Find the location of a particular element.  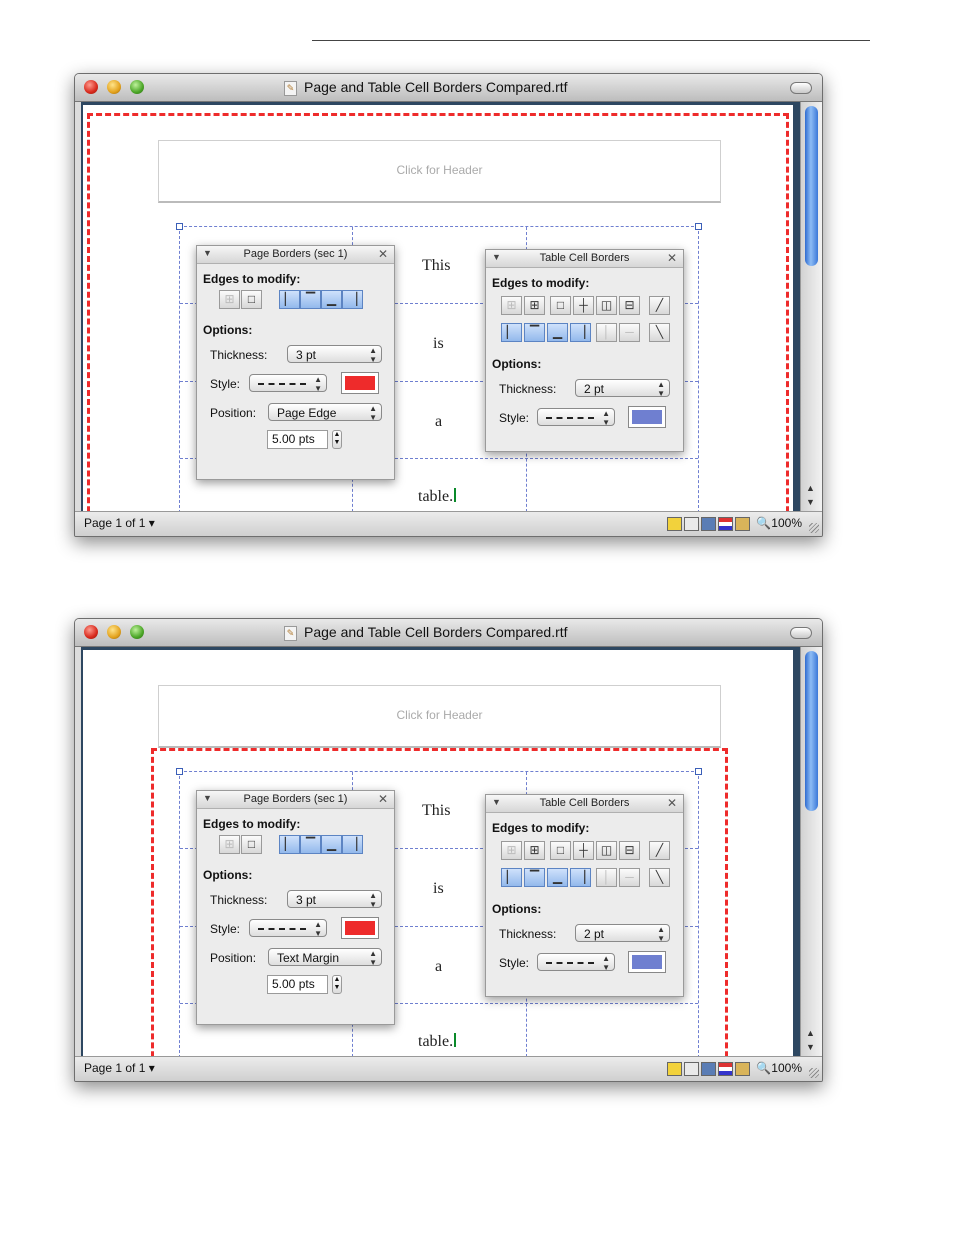

position-popup: Page Edge ▲ ▼ is located at coordinates (325, 412).